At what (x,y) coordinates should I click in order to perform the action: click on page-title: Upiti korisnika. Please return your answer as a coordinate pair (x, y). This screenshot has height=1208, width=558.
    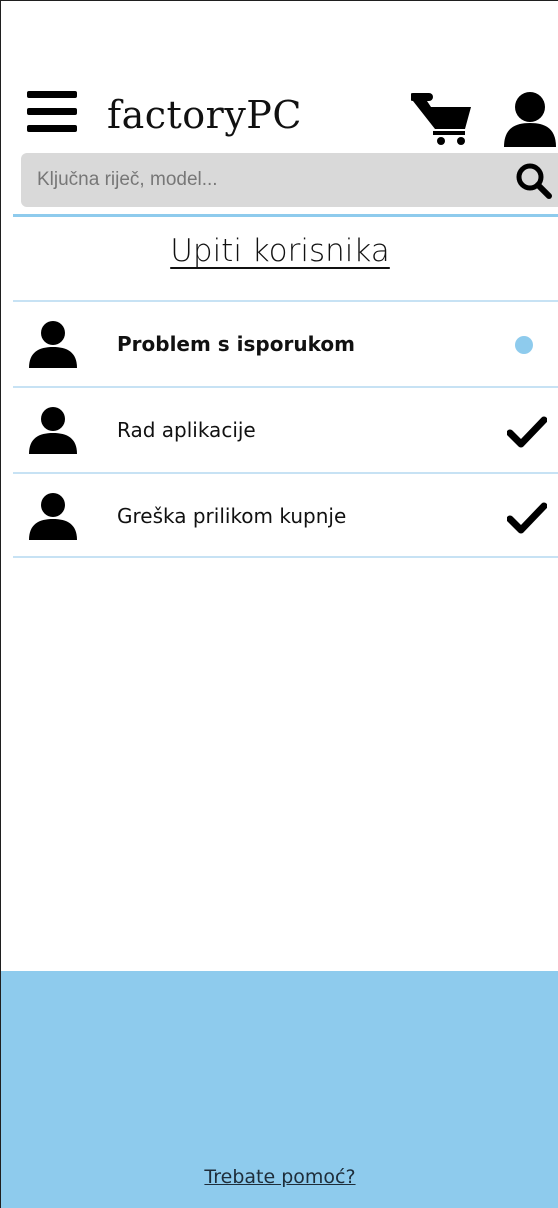
    Looking at the image, I should click on (280, 251).